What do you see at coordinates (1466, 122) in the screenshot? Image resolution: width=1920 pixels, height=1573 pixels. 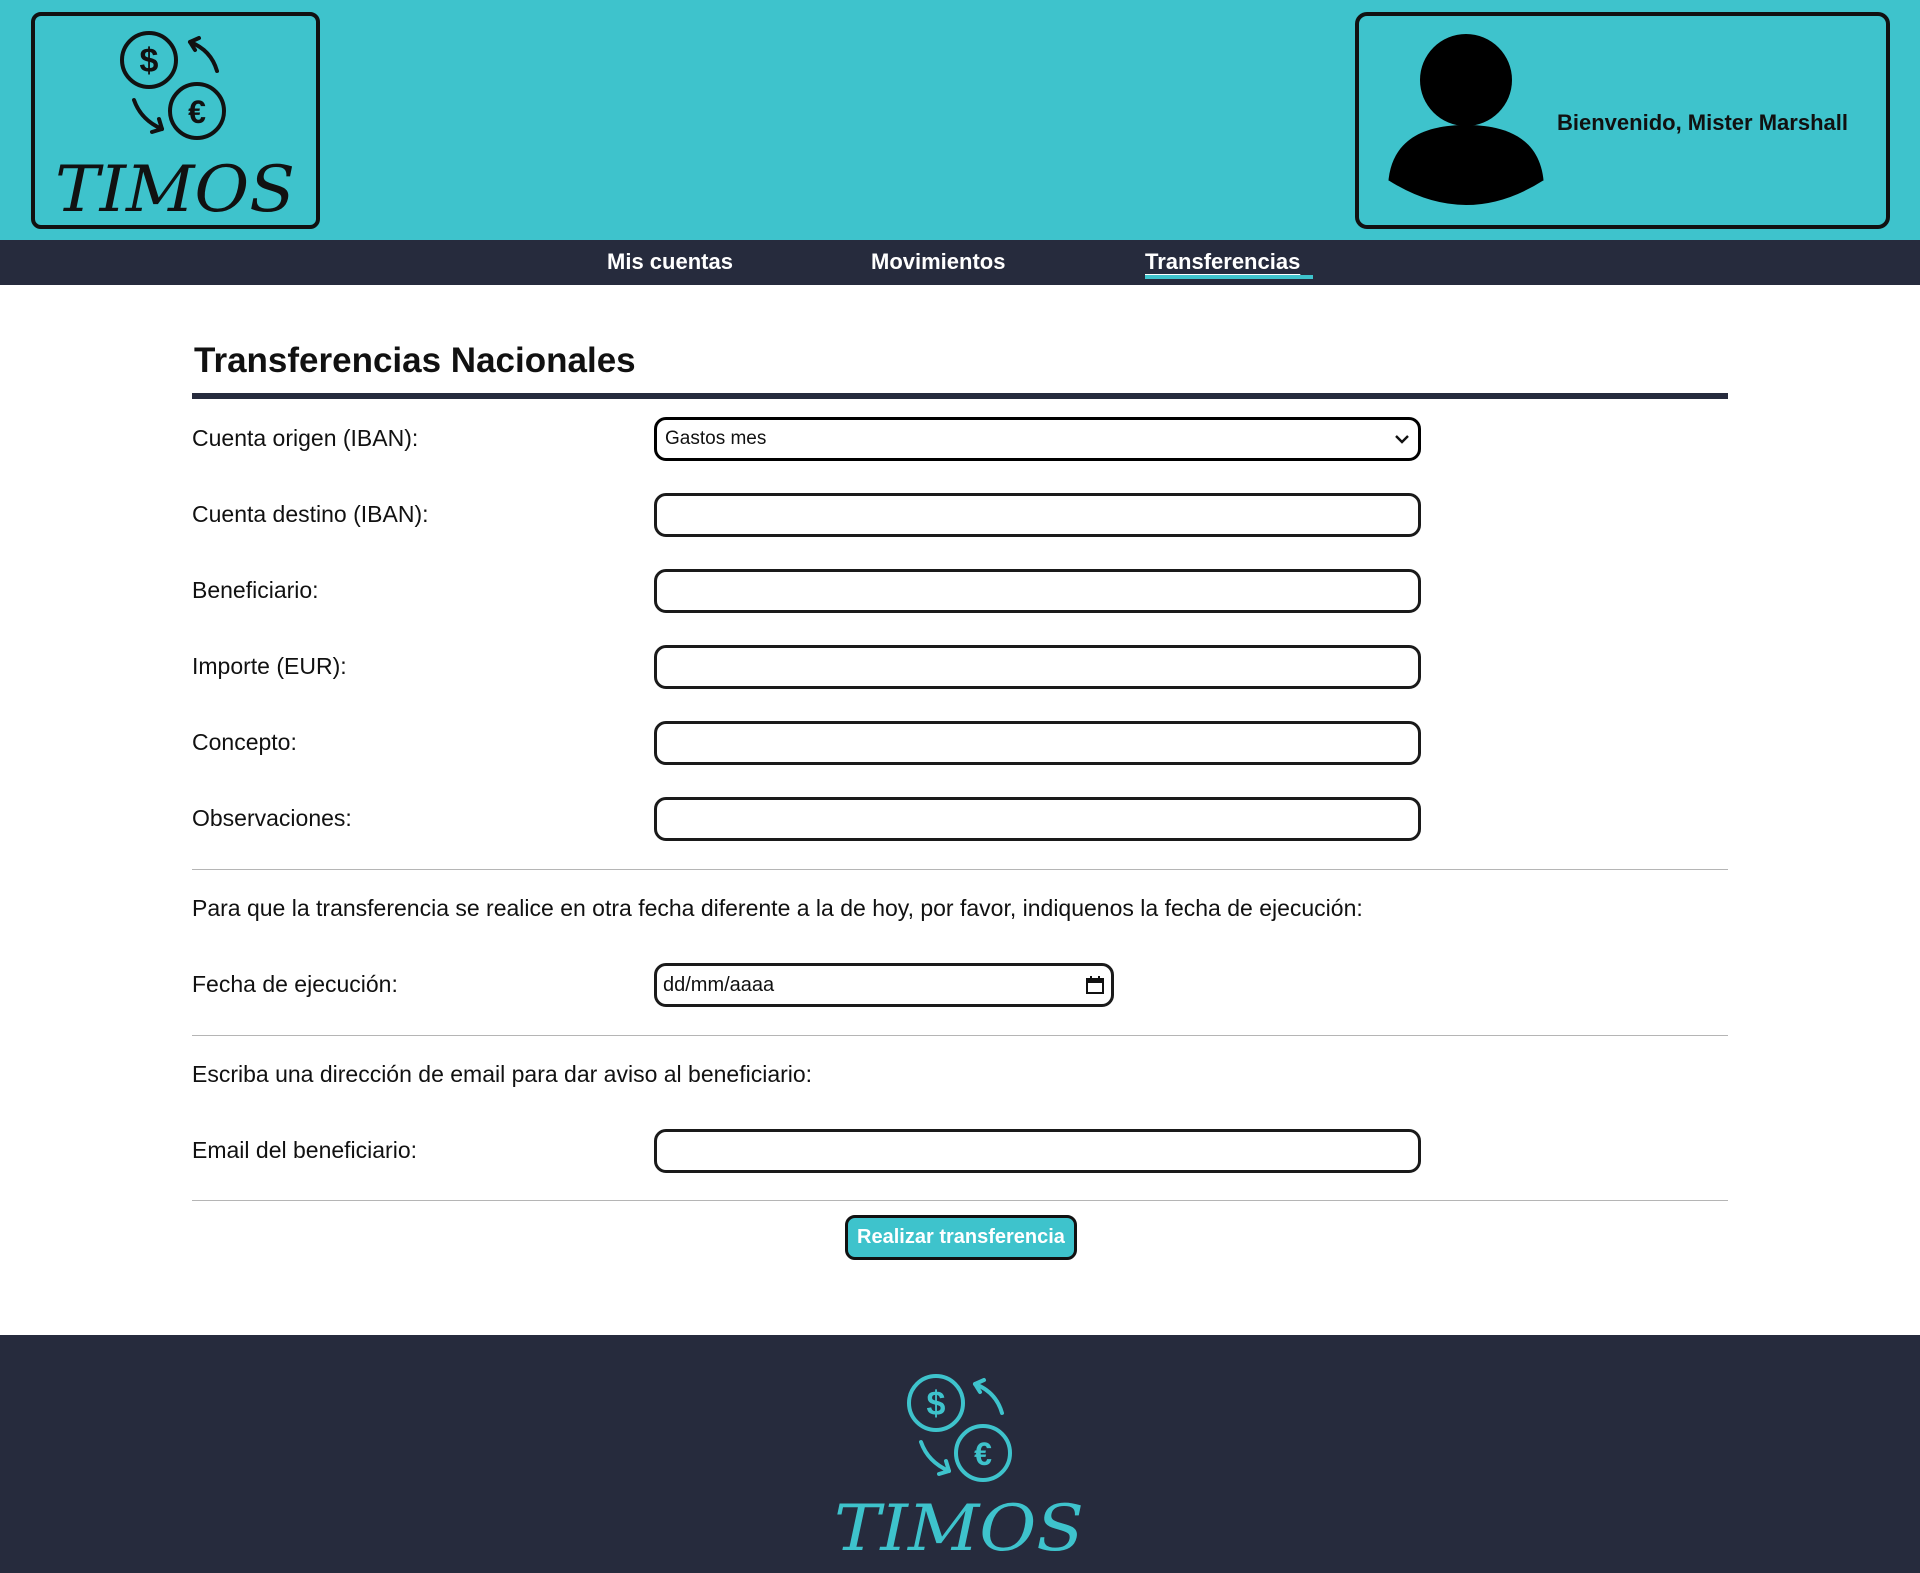 I see `user-avatar-icon` at bounding box center [1466, 122].